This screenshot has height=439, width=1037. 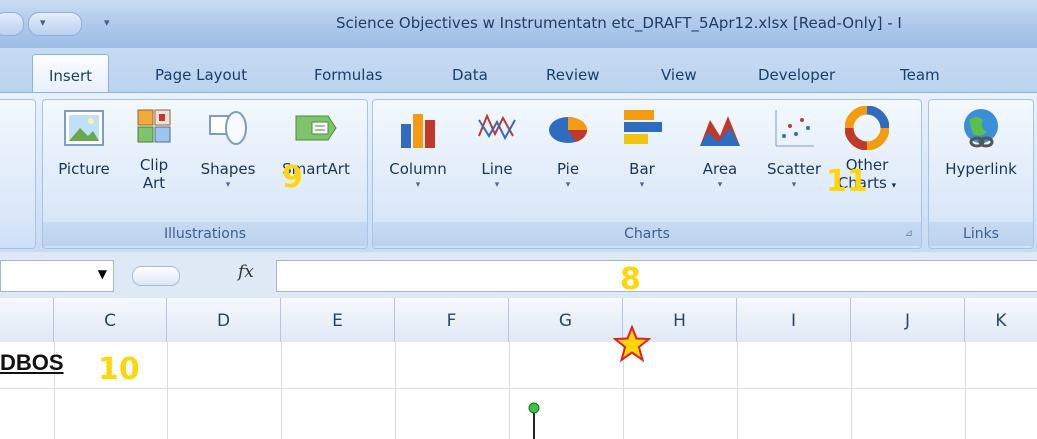 What do you see at coordinates (568, 169) in the screenshot?
I see `pie-label: Pie` at bounding box center [568, 169].